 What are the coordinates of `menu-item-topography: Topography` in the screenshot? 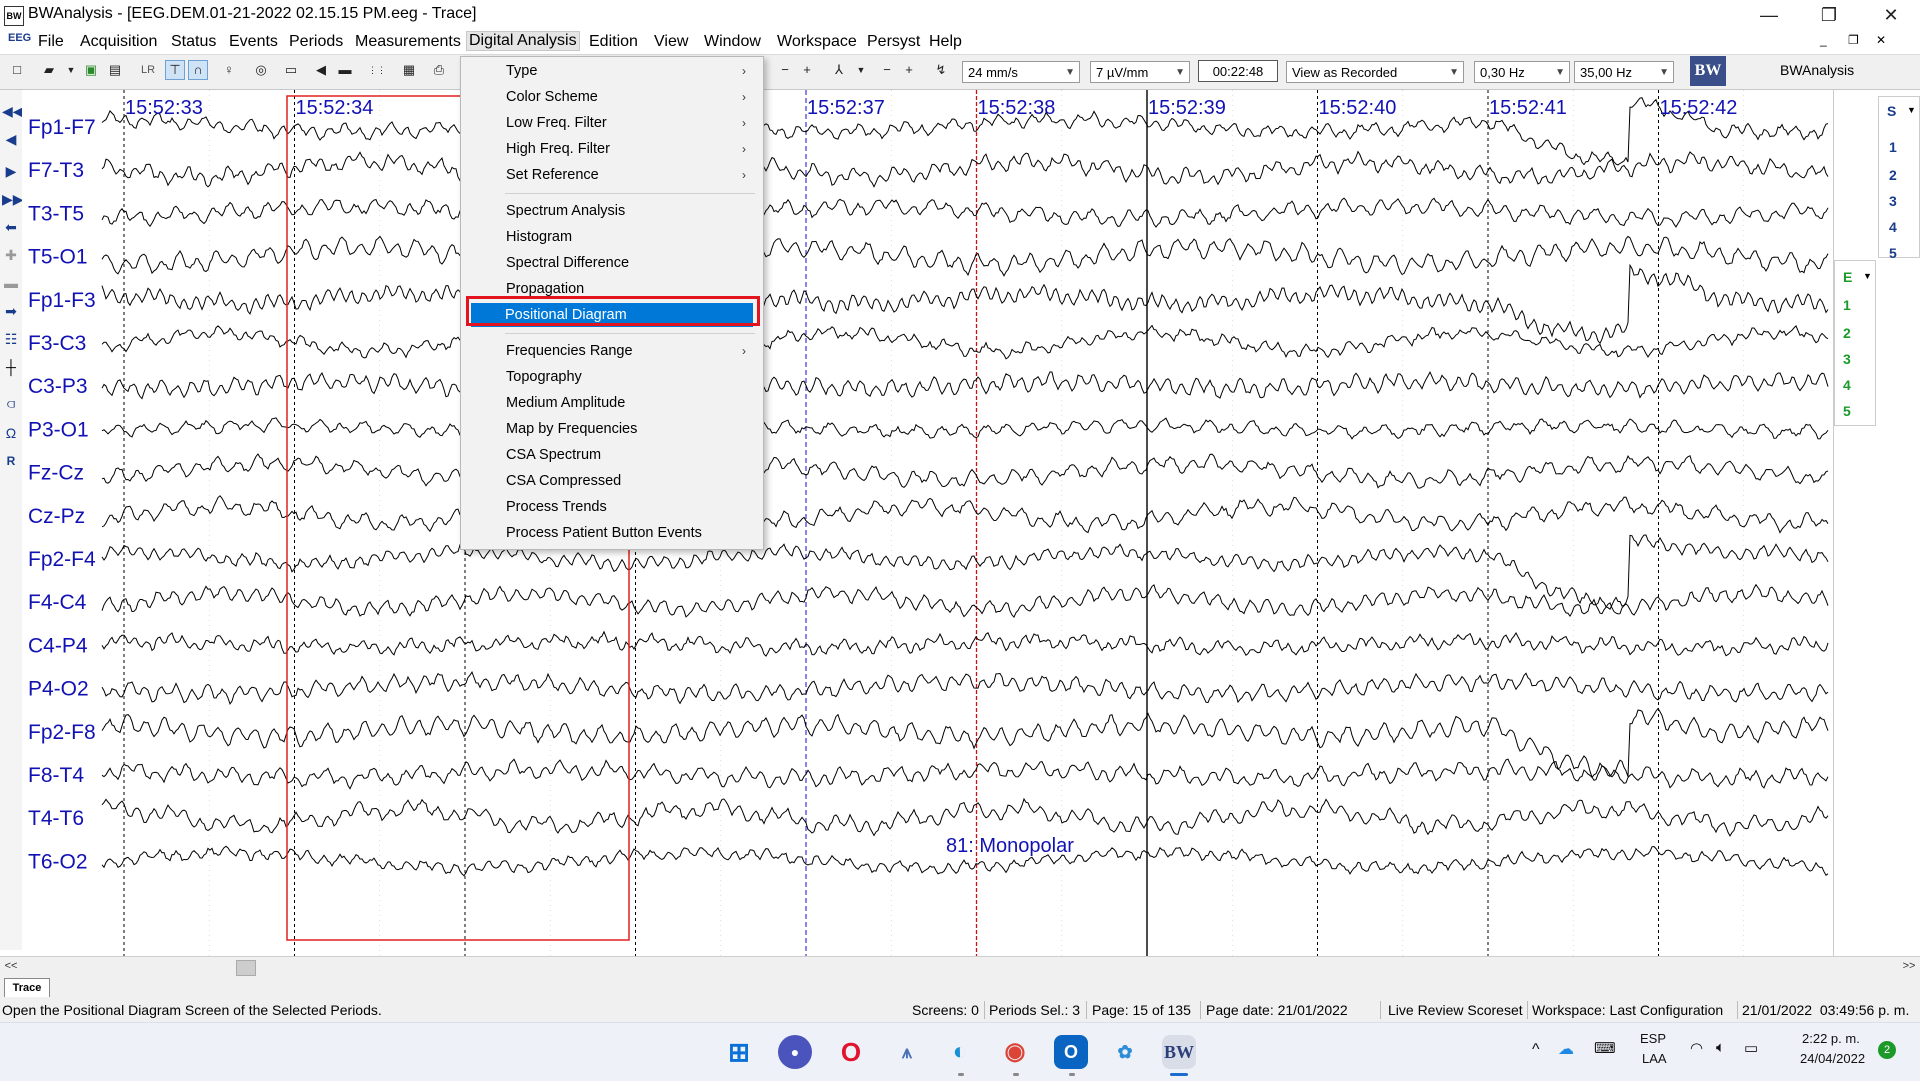 It's located at (612, 377).